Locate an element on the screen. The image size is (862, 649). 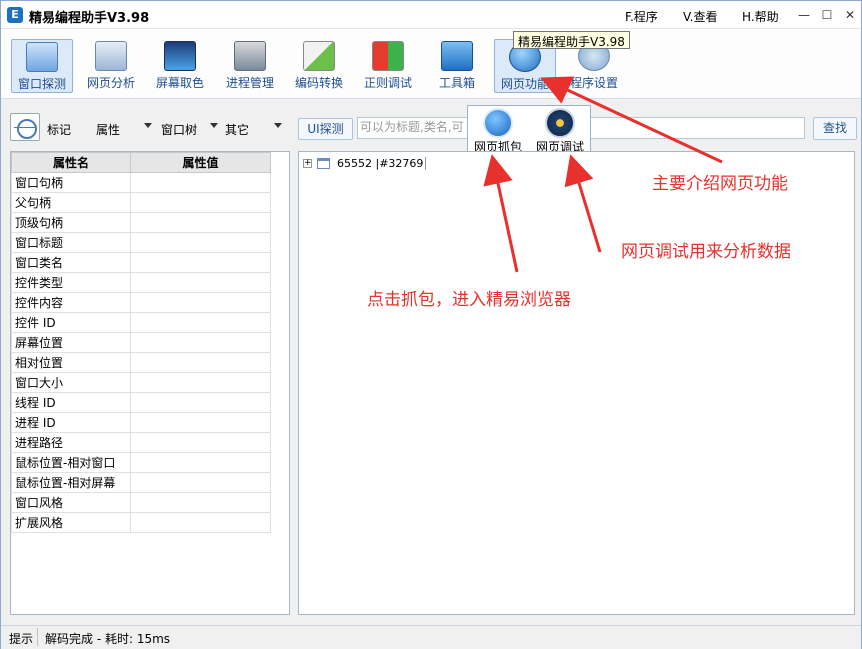
tool-label: 程序设置 is located at coordinates (593, 83).